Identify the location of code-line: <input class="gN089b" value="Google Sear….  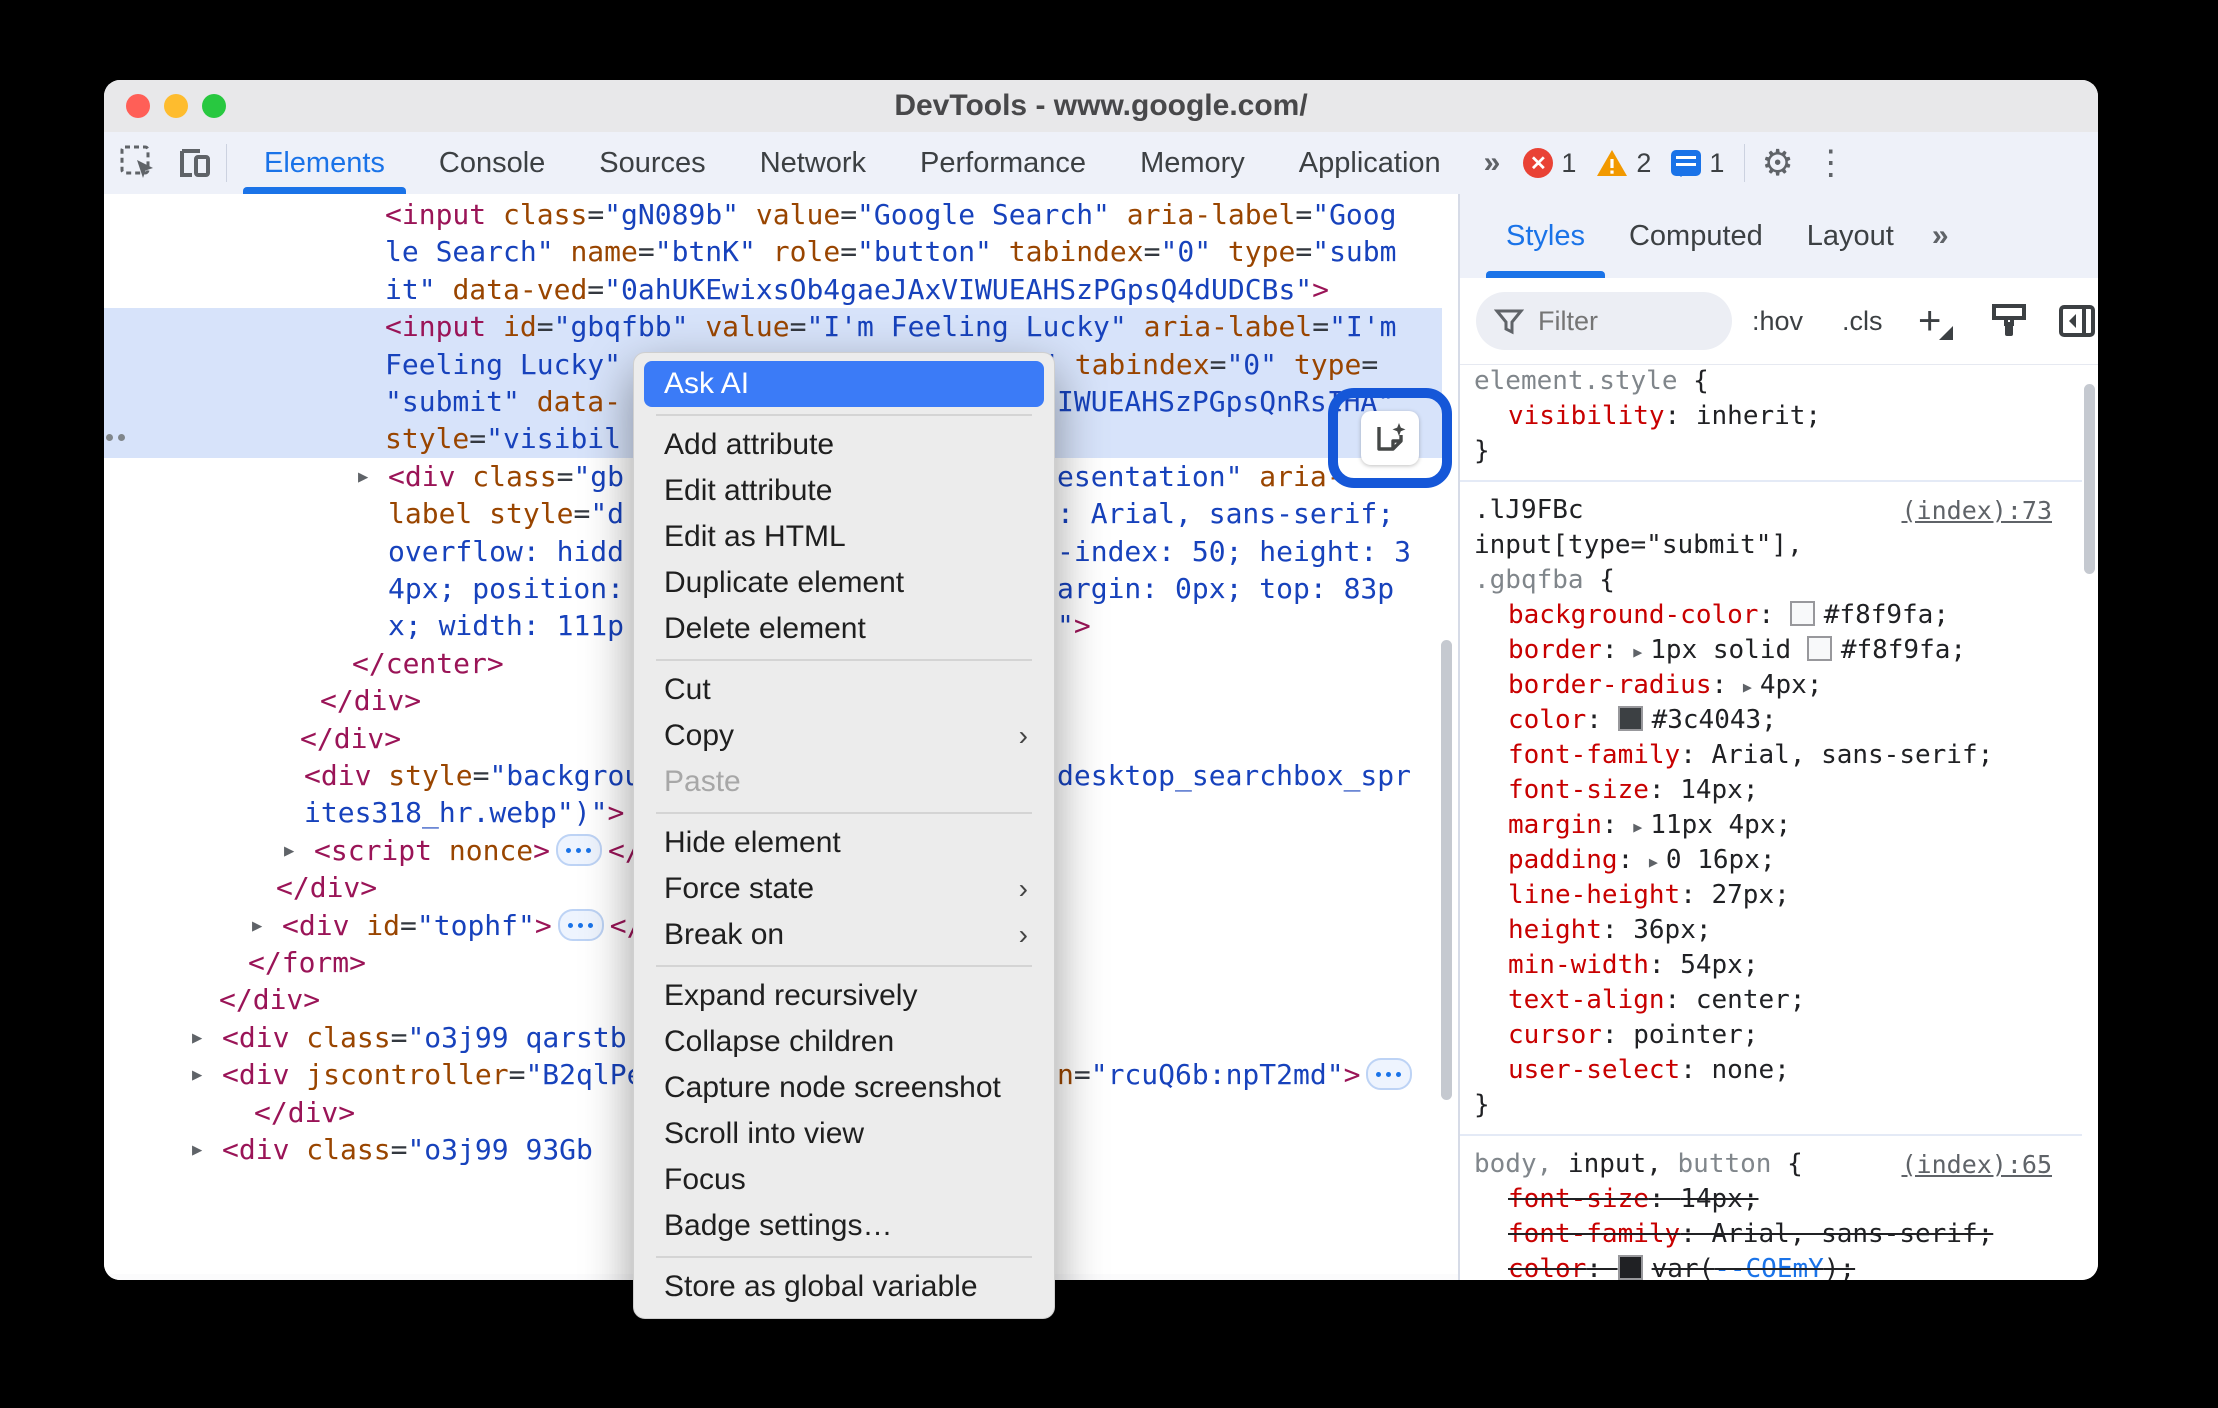
(773, 215).